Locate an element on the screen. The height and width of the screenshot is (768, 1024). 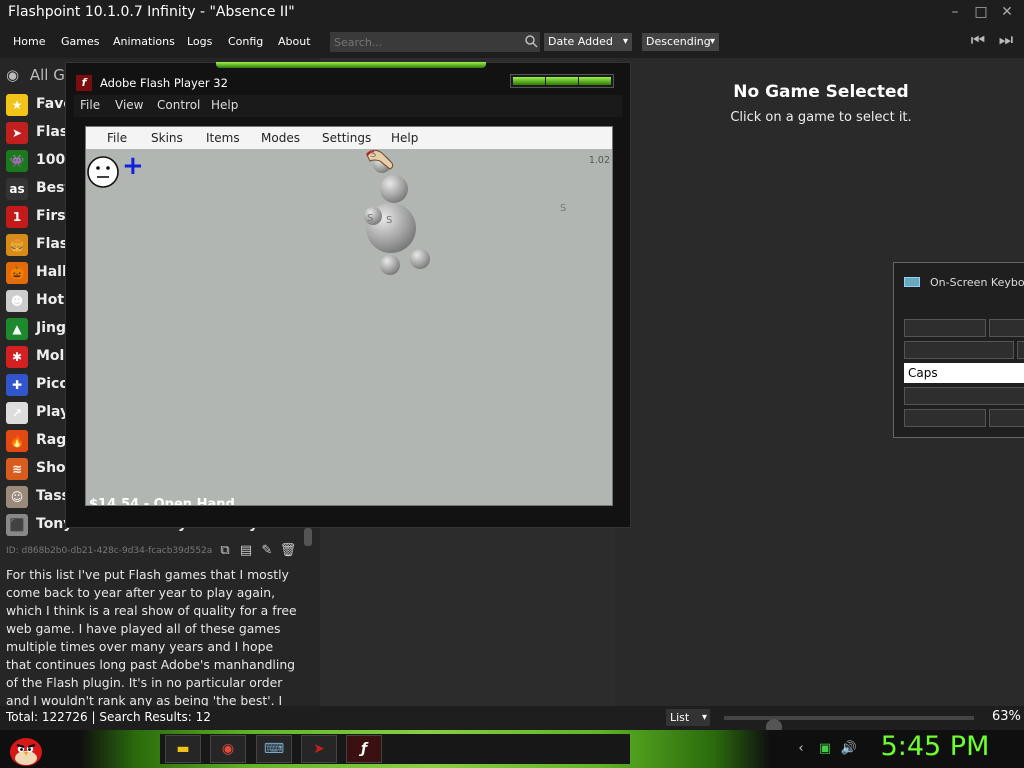
flash-icon: ƒ is located at coordinates (364, 749).